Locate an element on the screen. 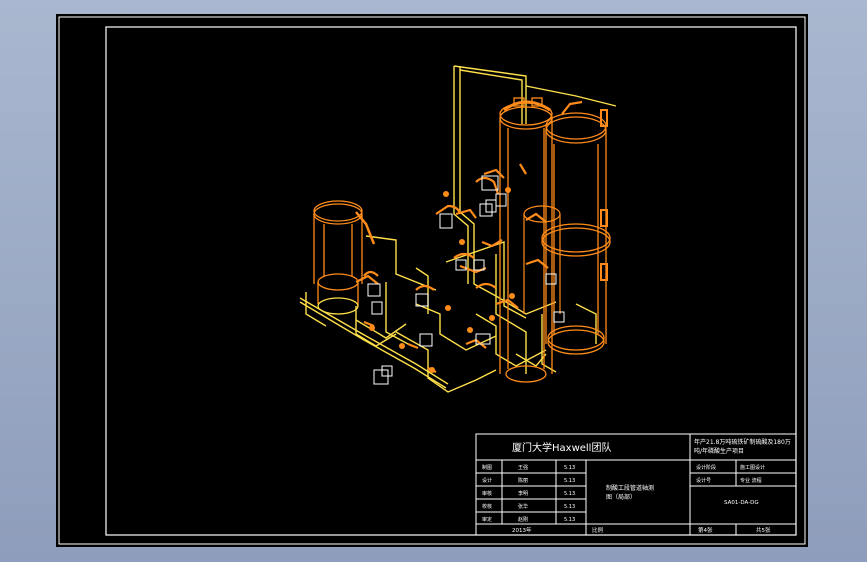 The width and height of the screenshot is (867, 562). team-name: 厦门大学Haxwell团队 is located at coordinates (561, 447).